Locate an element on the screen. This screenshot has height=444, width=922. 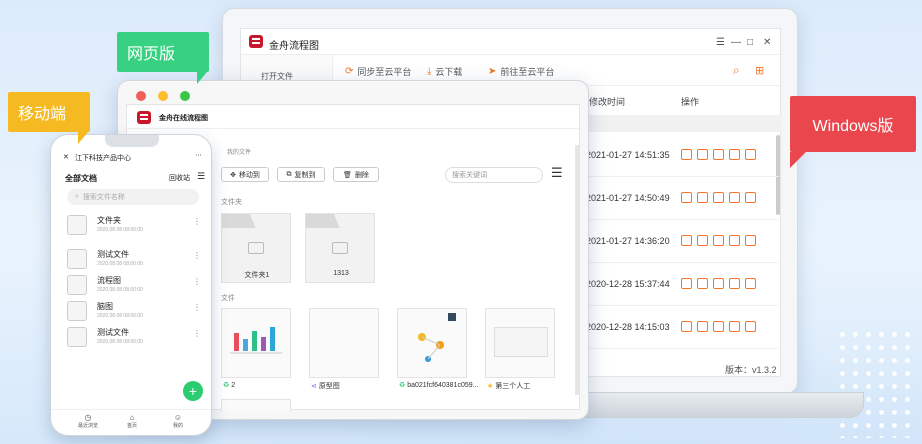
divider is located at coordinates (131, 409).